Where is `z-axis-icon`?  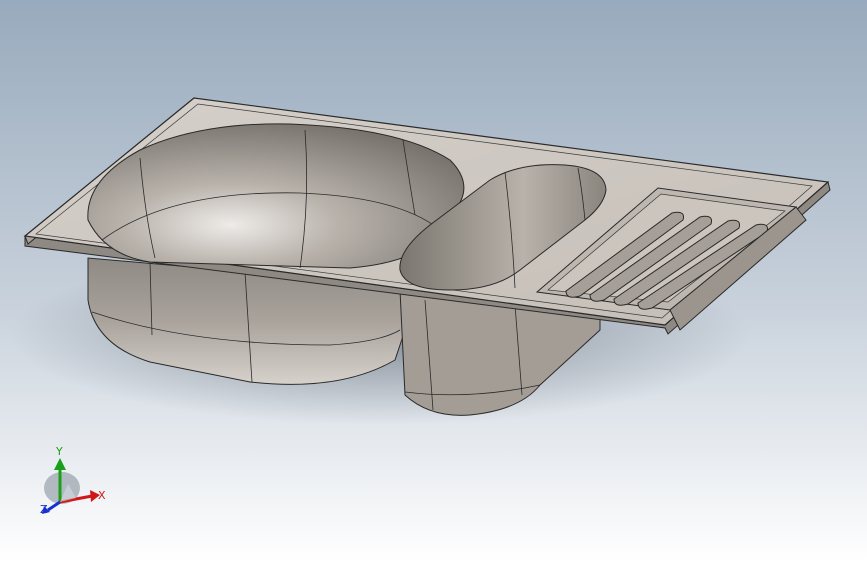 z-axis-icon is located at coordinates (54, 506).